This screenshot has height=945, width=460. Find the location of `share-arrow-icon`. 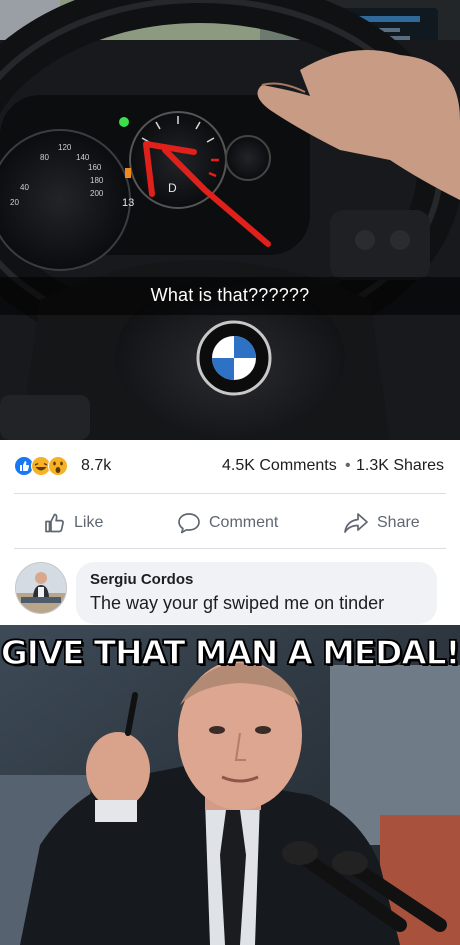

share-arrow-icon is located at coordinates (356, 523).